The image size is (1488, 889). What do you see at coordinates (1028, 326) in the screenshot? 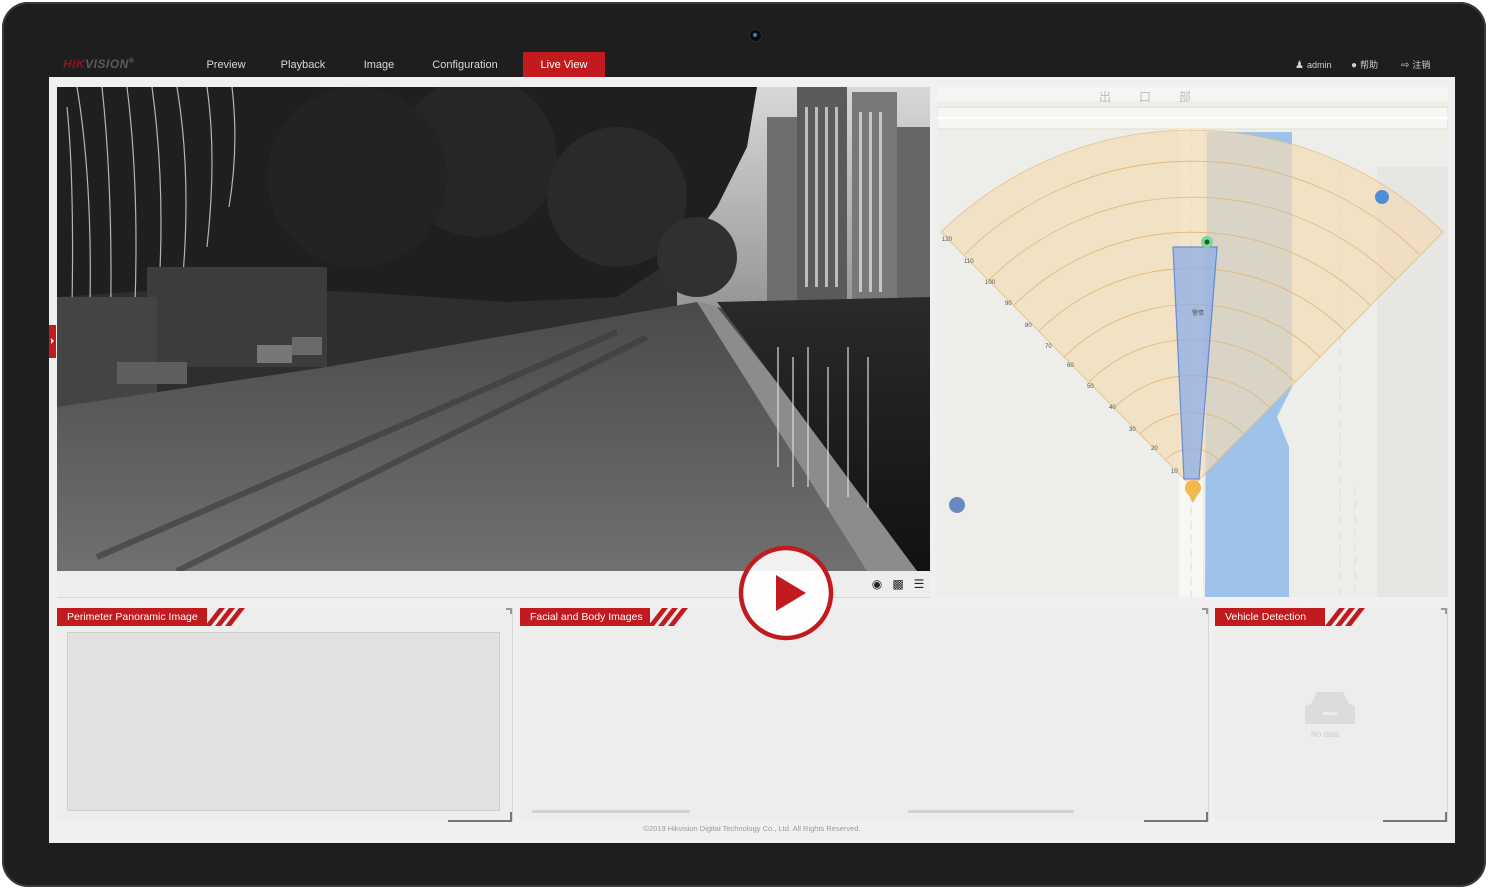
I see `range-label: 80` at bounding box center [1028, 326].